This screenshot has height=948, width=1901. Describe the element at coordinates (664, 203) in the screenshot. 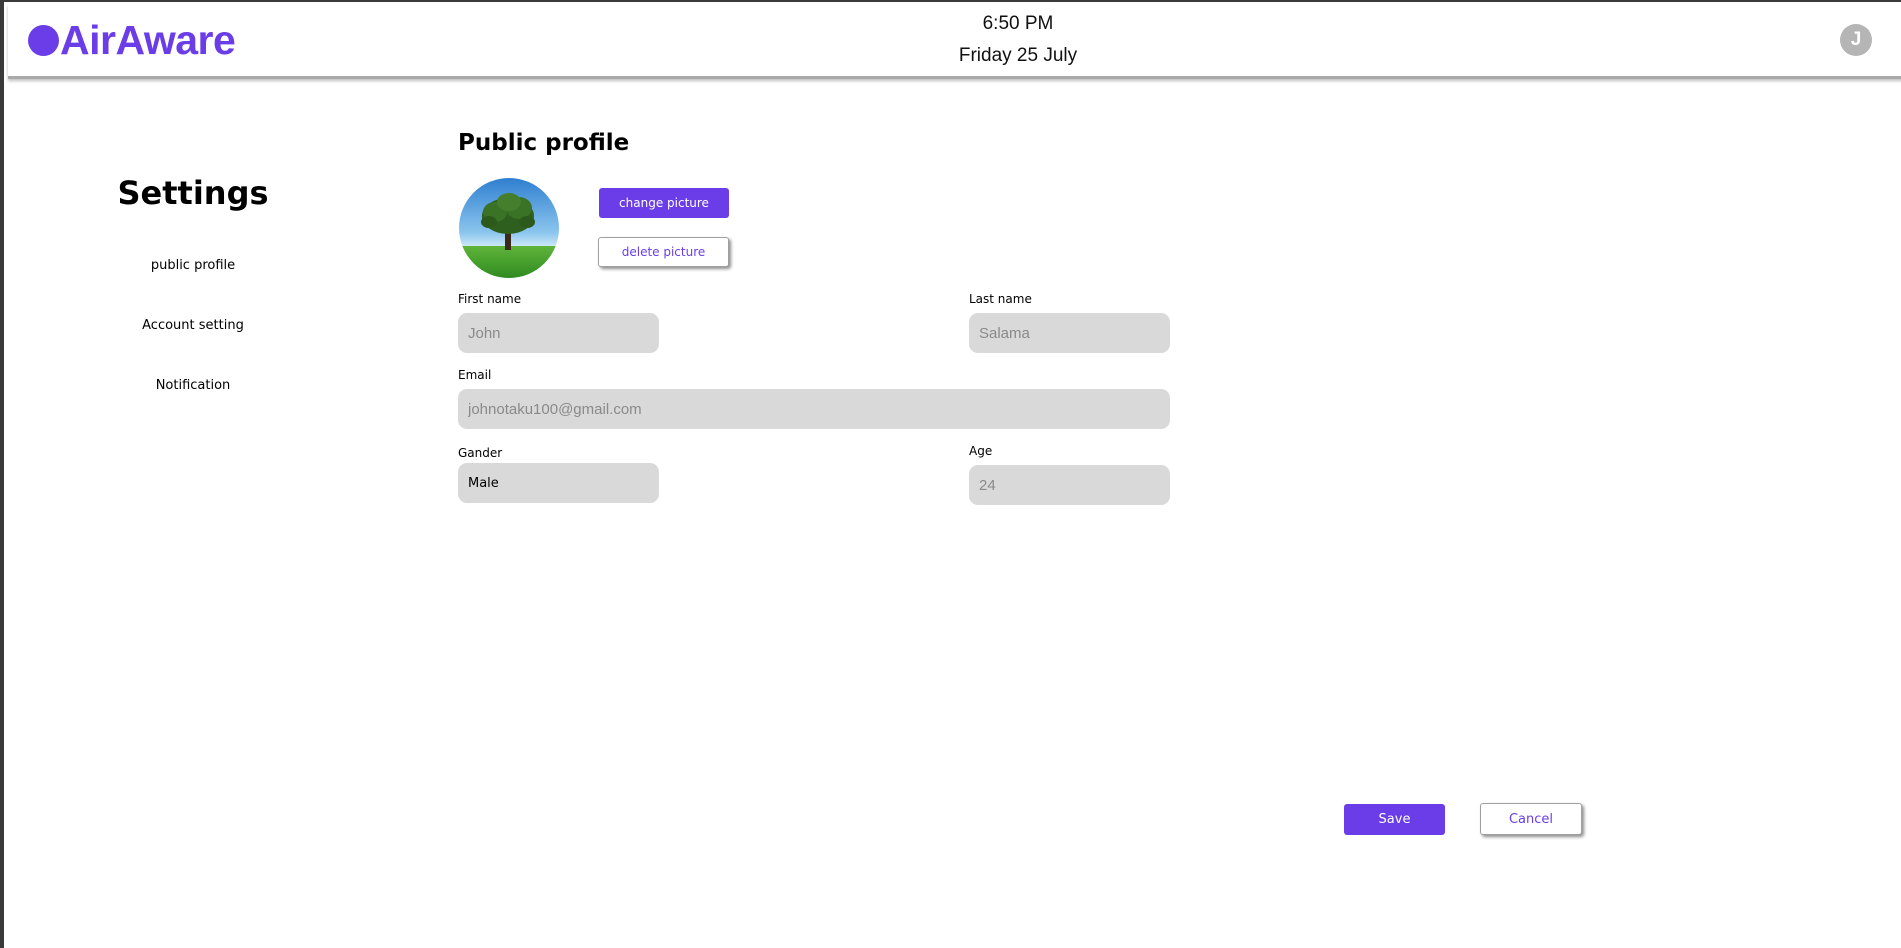

I see `change-picture-button: change picture` at that location.